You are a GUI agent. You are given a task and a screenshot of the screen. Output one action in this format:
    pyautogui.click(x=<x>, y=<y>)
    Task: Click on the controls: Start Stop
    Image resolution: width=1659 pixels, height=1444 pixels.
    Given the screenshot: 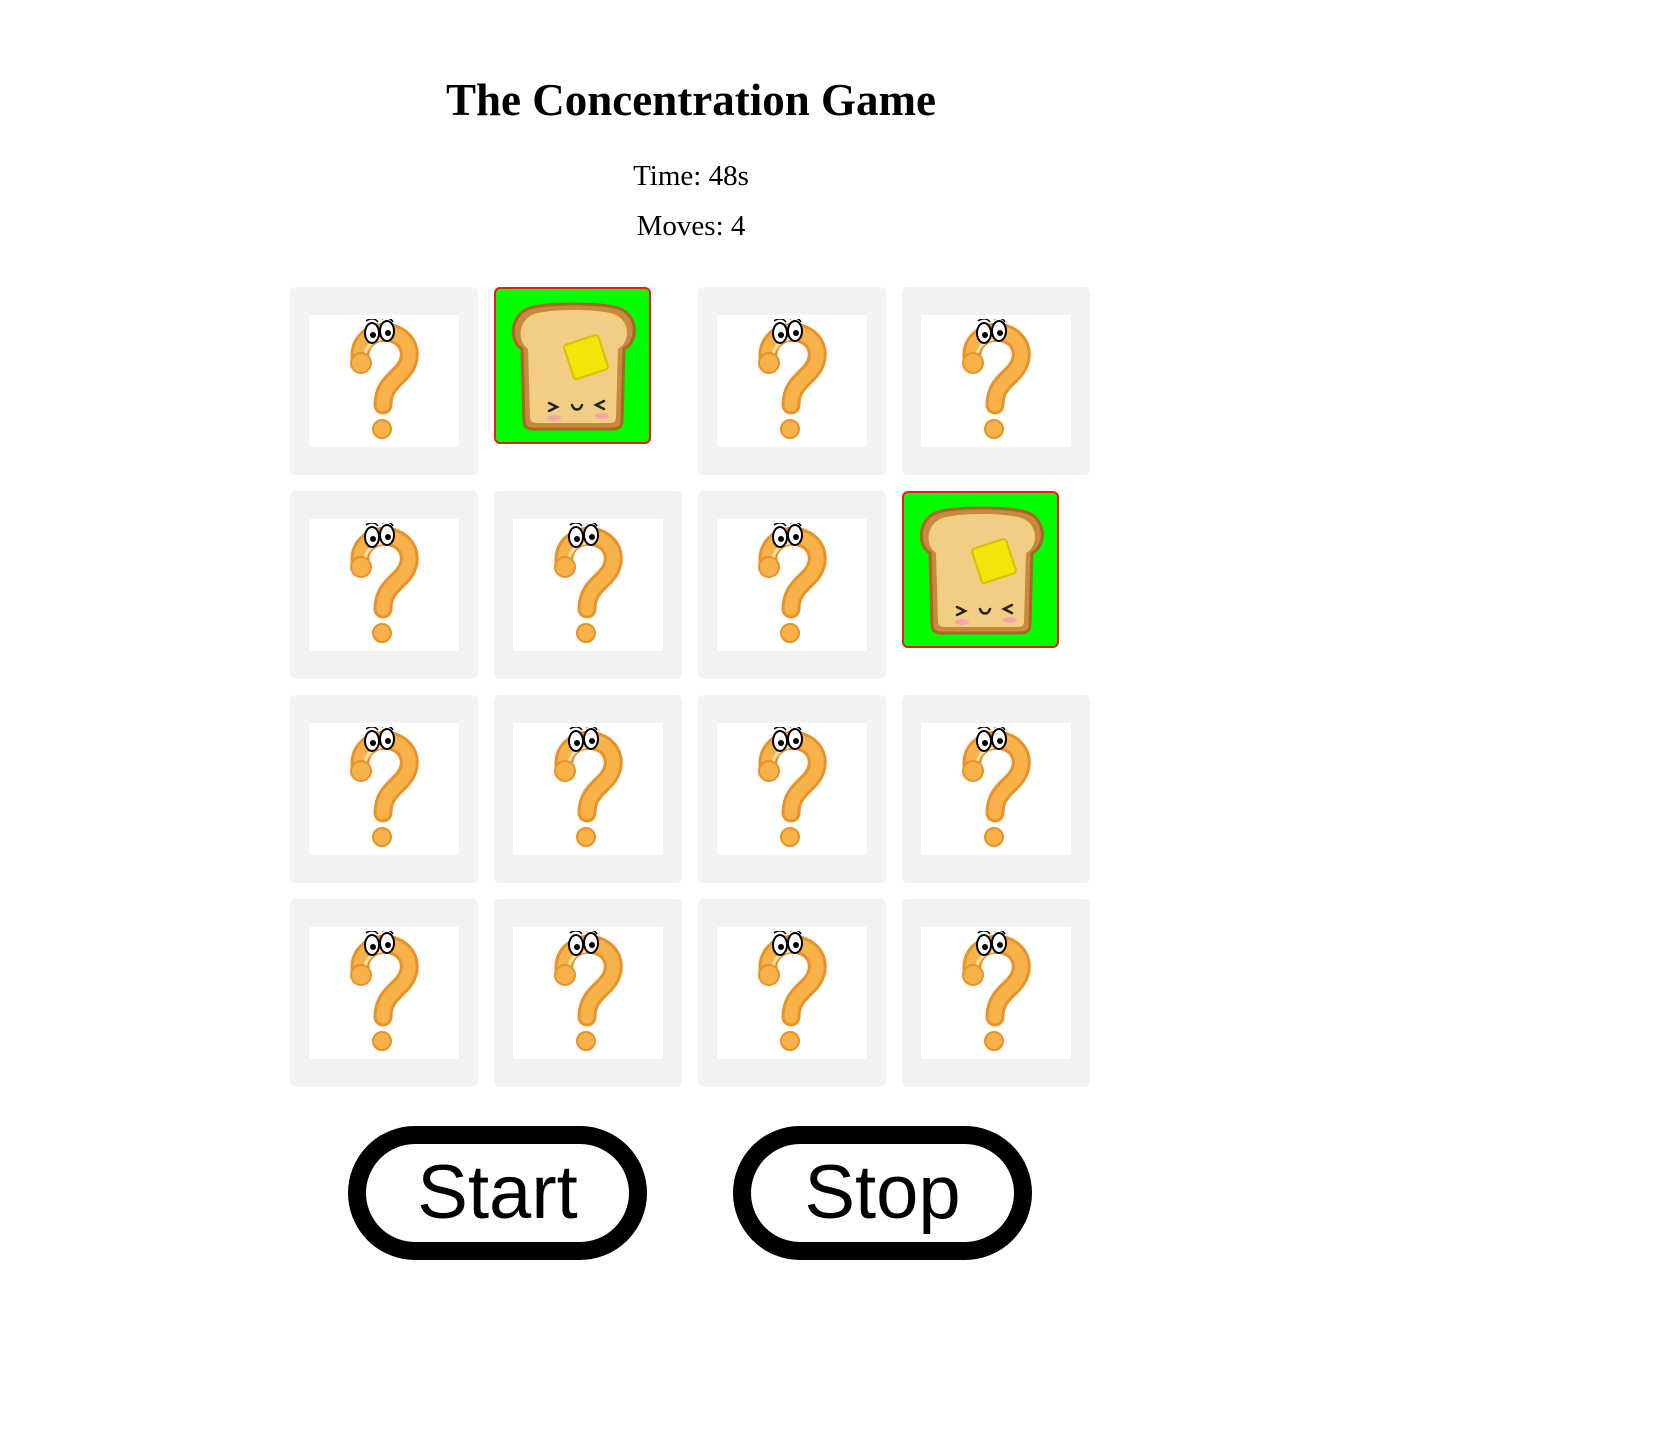 What is the action you would take?
    pyautogui.click(x=690, y=1196)
    